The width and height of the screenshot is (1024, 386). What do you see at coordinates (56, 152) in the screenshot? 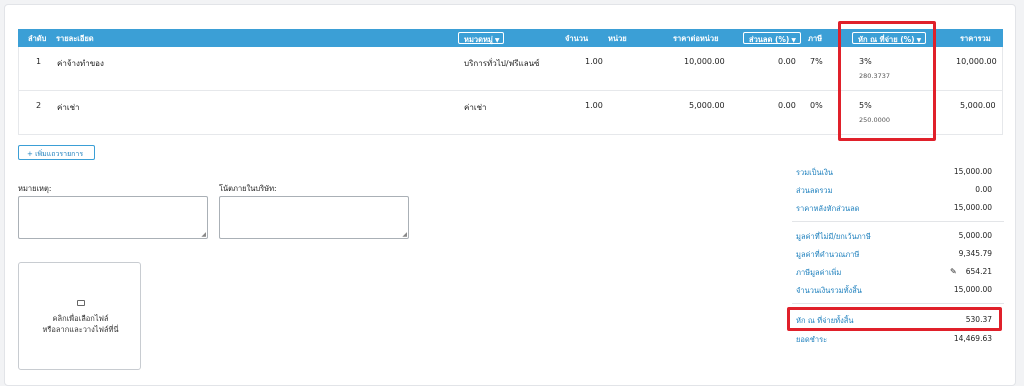
I see `add-row-button: + เพิ่มแถวรายการ` at bounding box center [56, 152].